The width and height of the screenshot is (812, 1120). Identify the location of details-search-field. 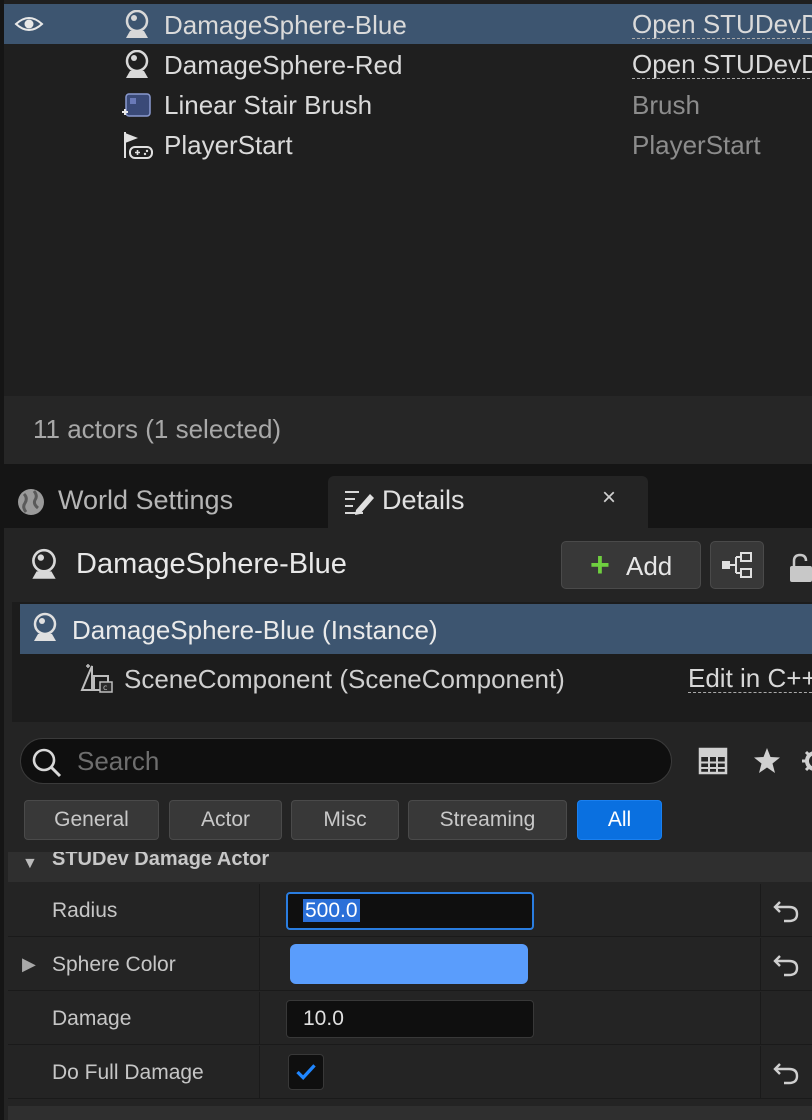
(346, 761).